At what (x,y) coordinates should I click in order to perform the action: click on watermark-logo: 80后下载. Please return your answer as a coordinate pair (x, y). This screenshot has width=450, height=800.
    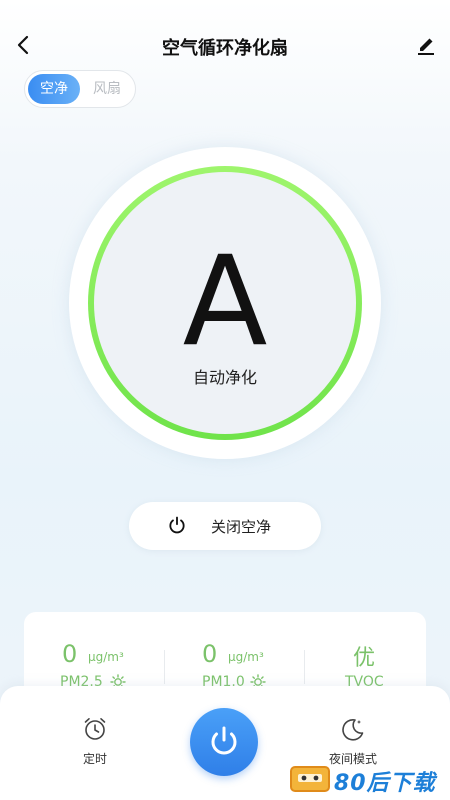
    Looking at the image, I should click on (368, 779).